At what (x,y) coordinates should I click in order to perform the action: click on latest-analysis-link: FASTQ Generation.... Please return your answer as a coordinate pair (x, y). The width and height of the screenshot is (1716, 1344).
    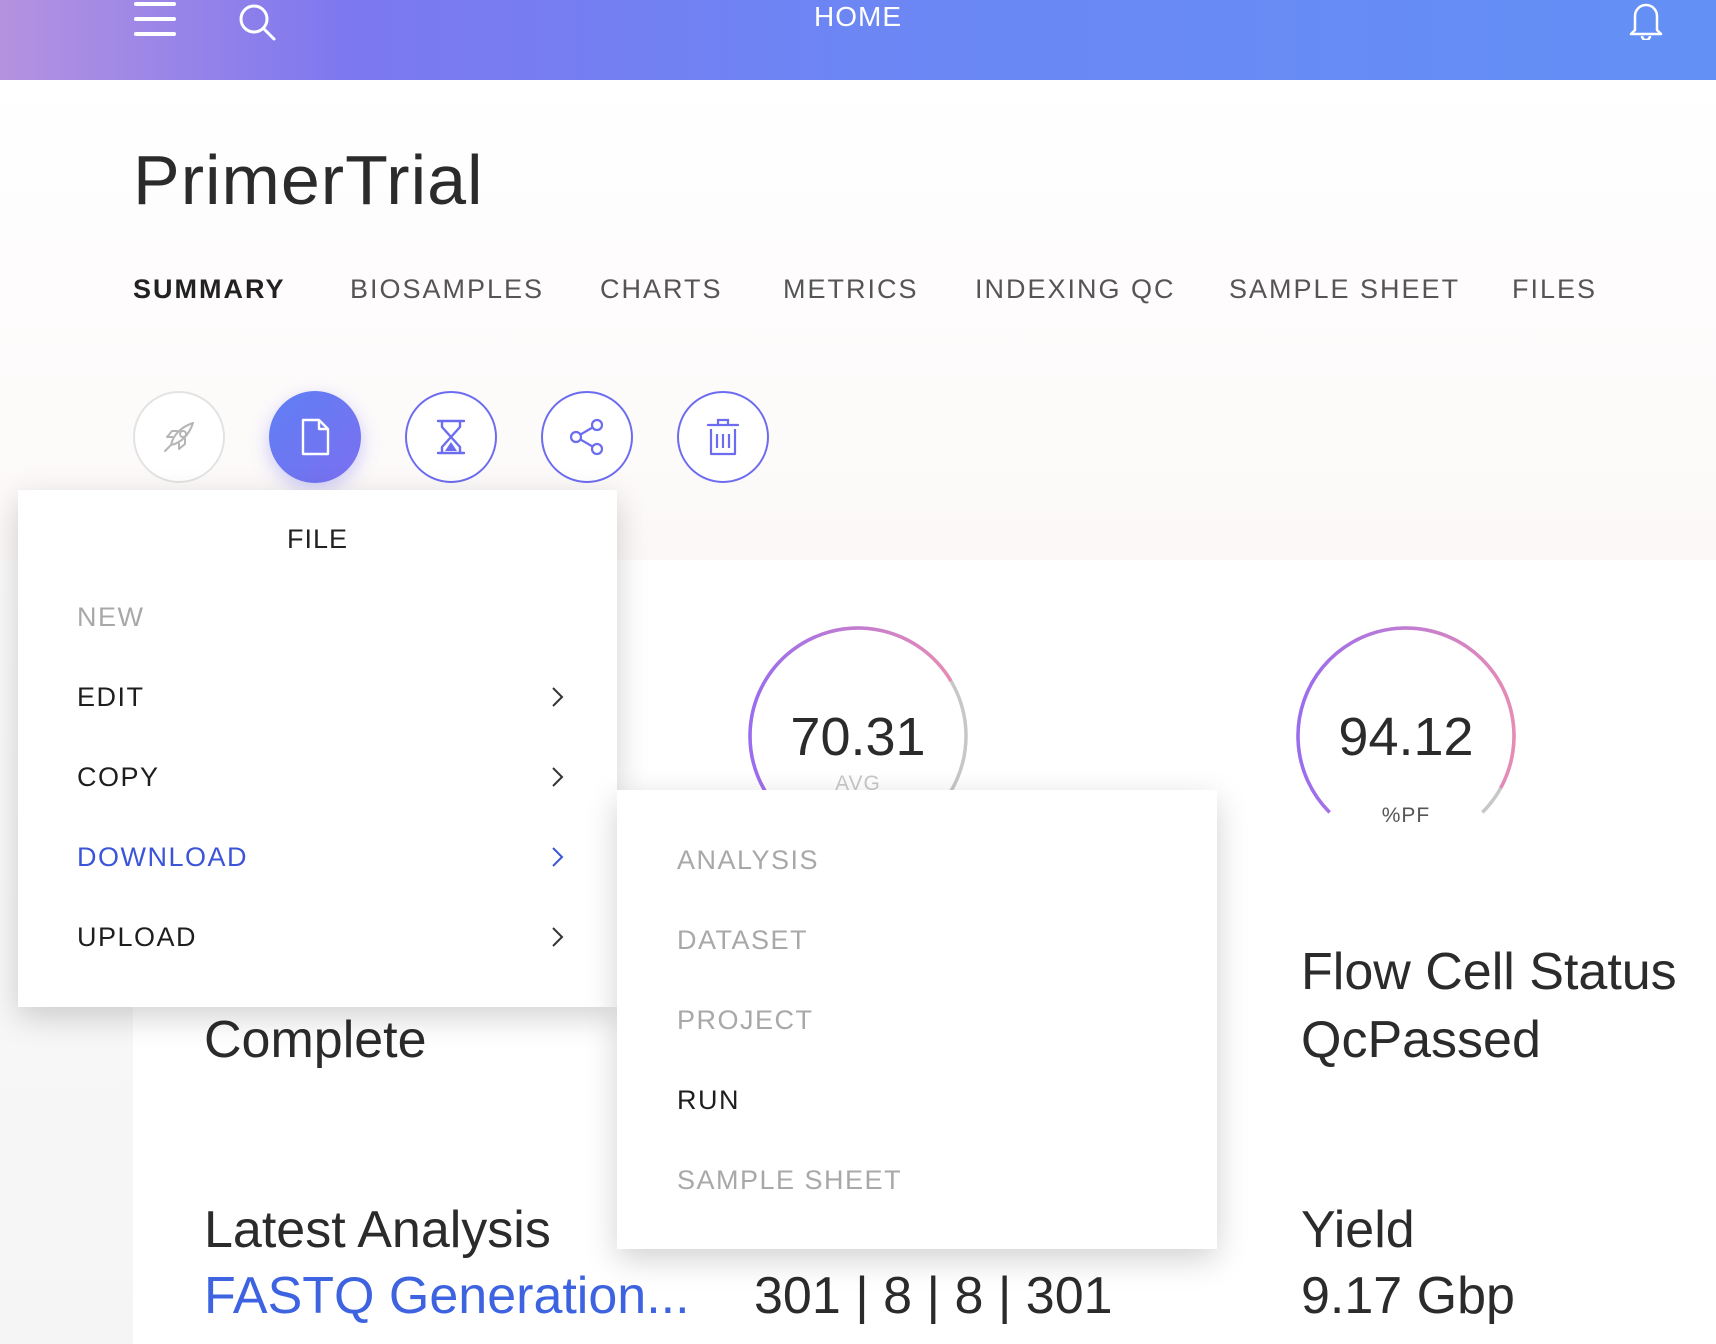
    Looking at the image, I should click on (447, 1296).